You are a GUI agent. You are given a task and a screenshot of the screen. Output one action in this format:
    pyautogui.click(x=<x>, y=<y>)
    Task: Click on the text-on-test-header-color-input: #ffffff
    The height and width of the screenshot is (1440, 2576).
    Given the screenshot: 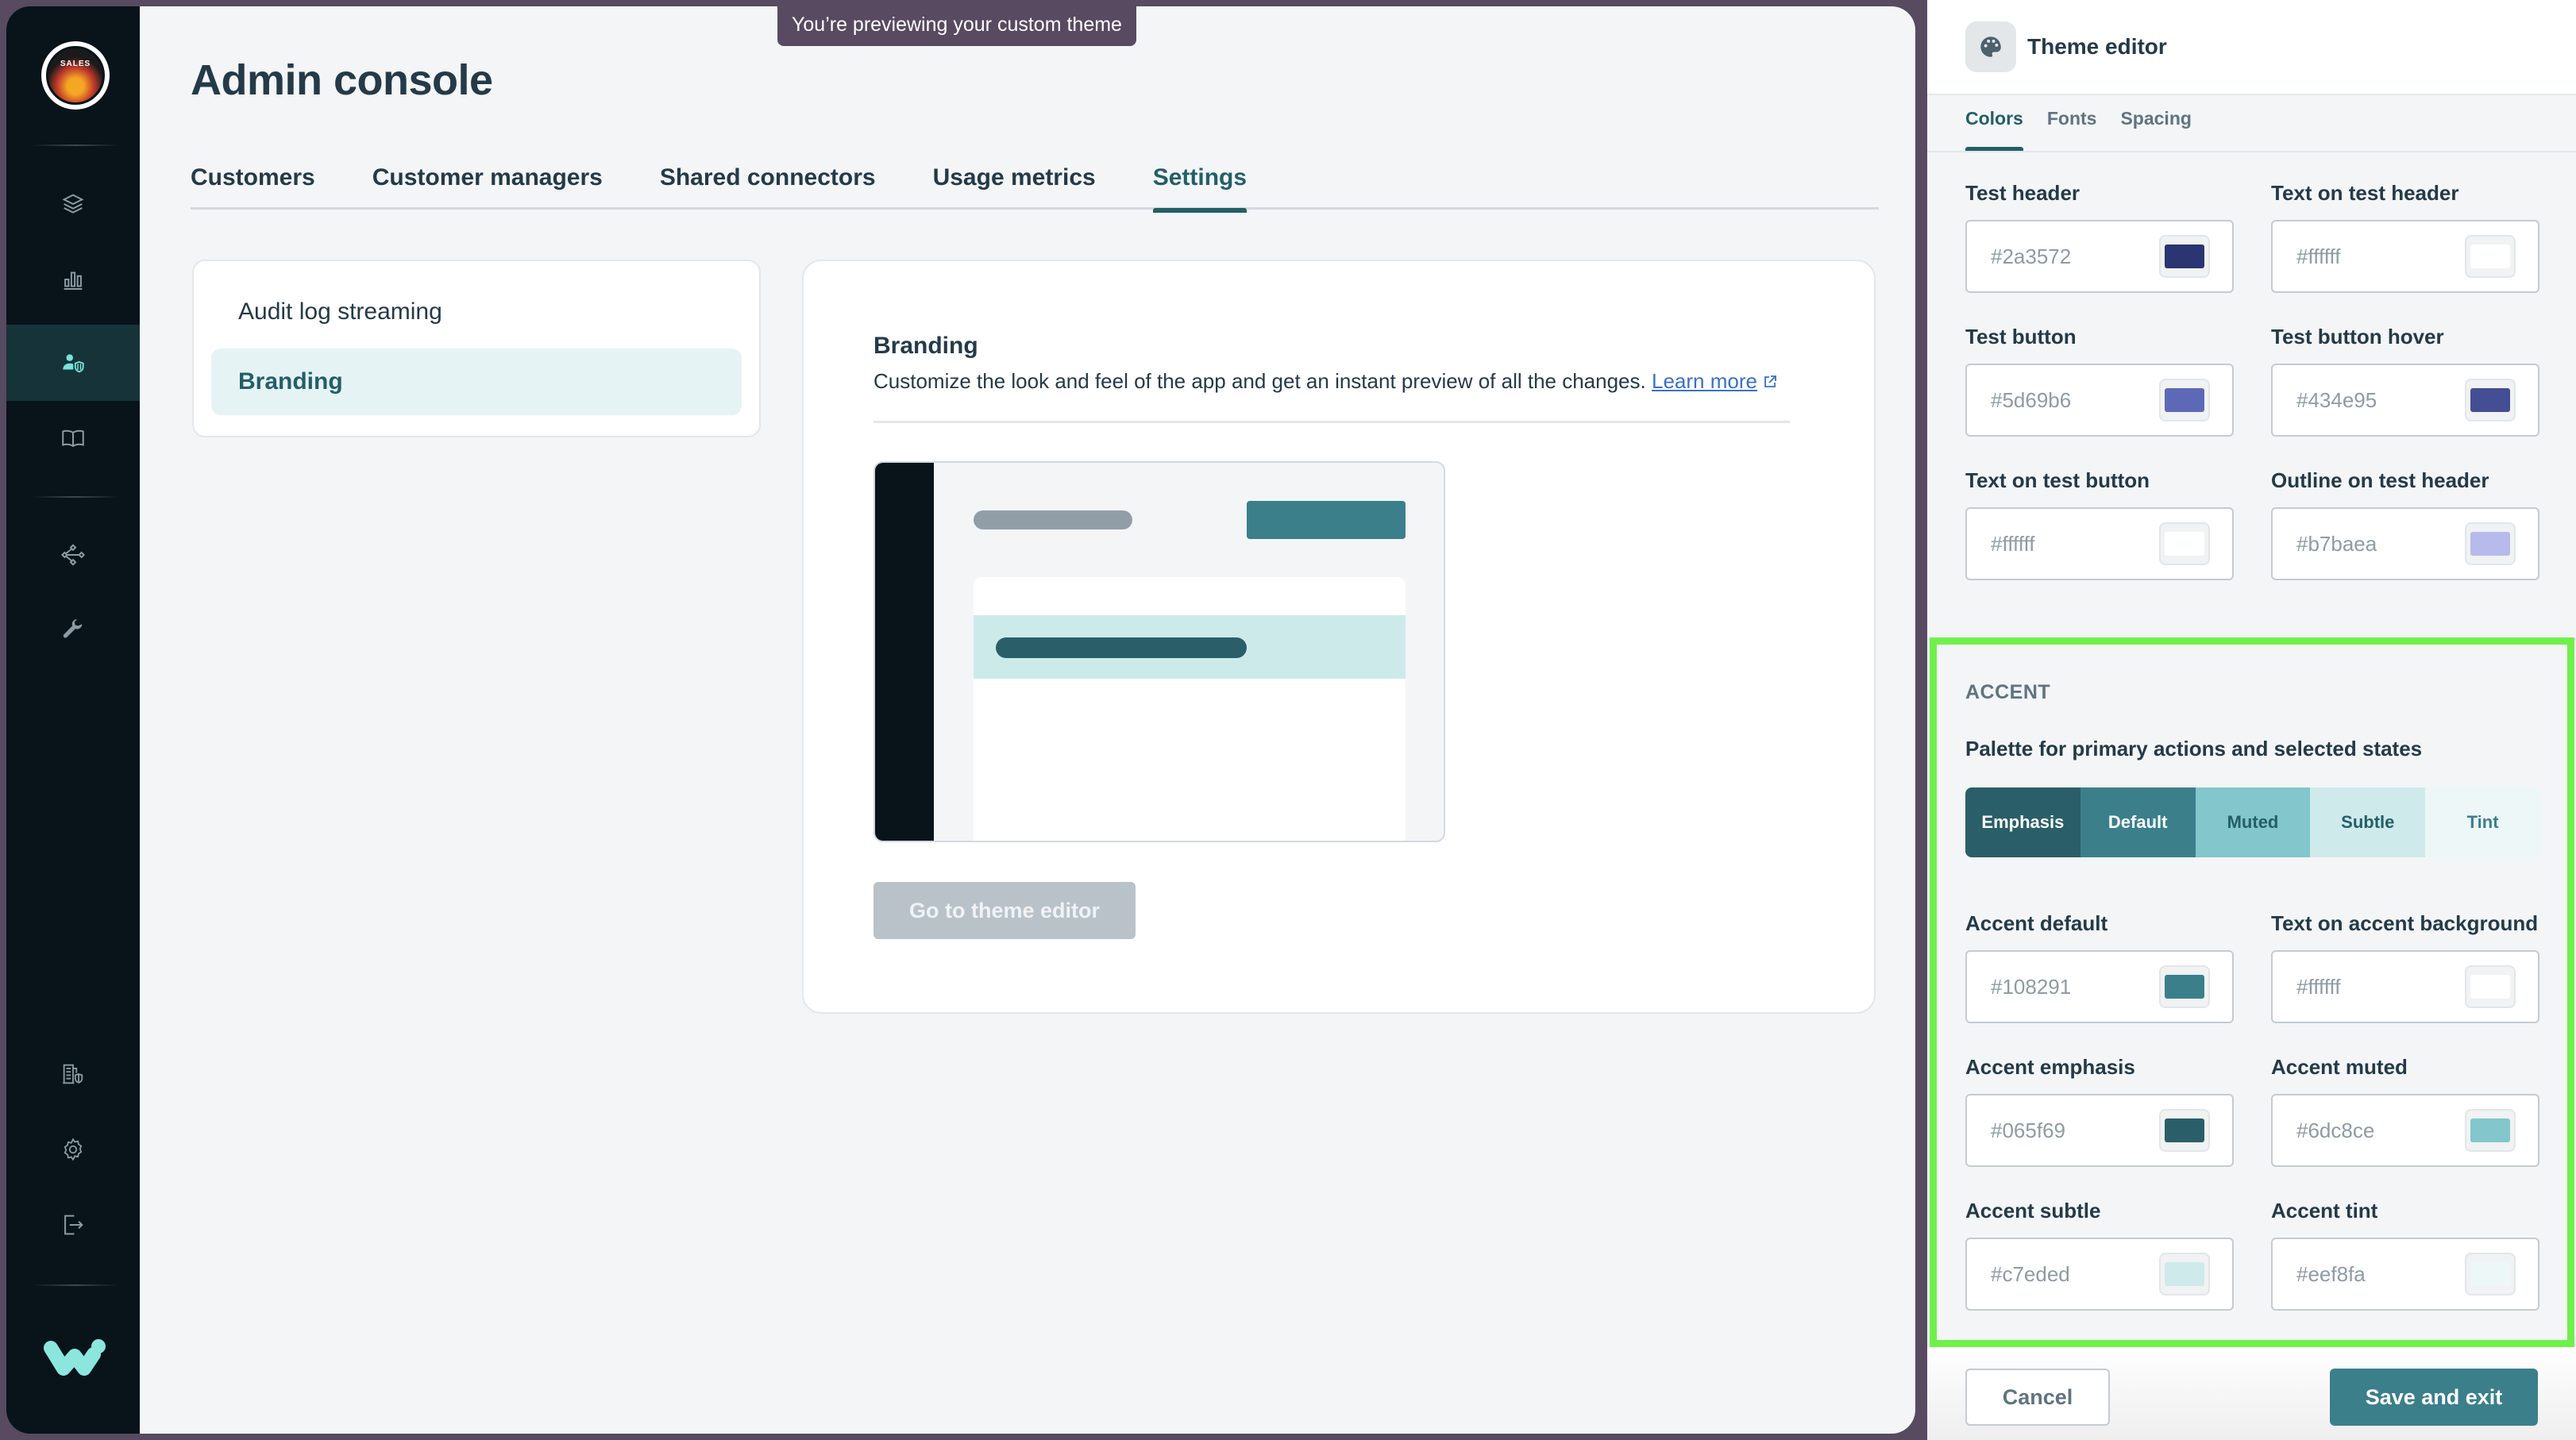 What is the action you would take?
    pyautogui.click(x=2405, y=256)
    